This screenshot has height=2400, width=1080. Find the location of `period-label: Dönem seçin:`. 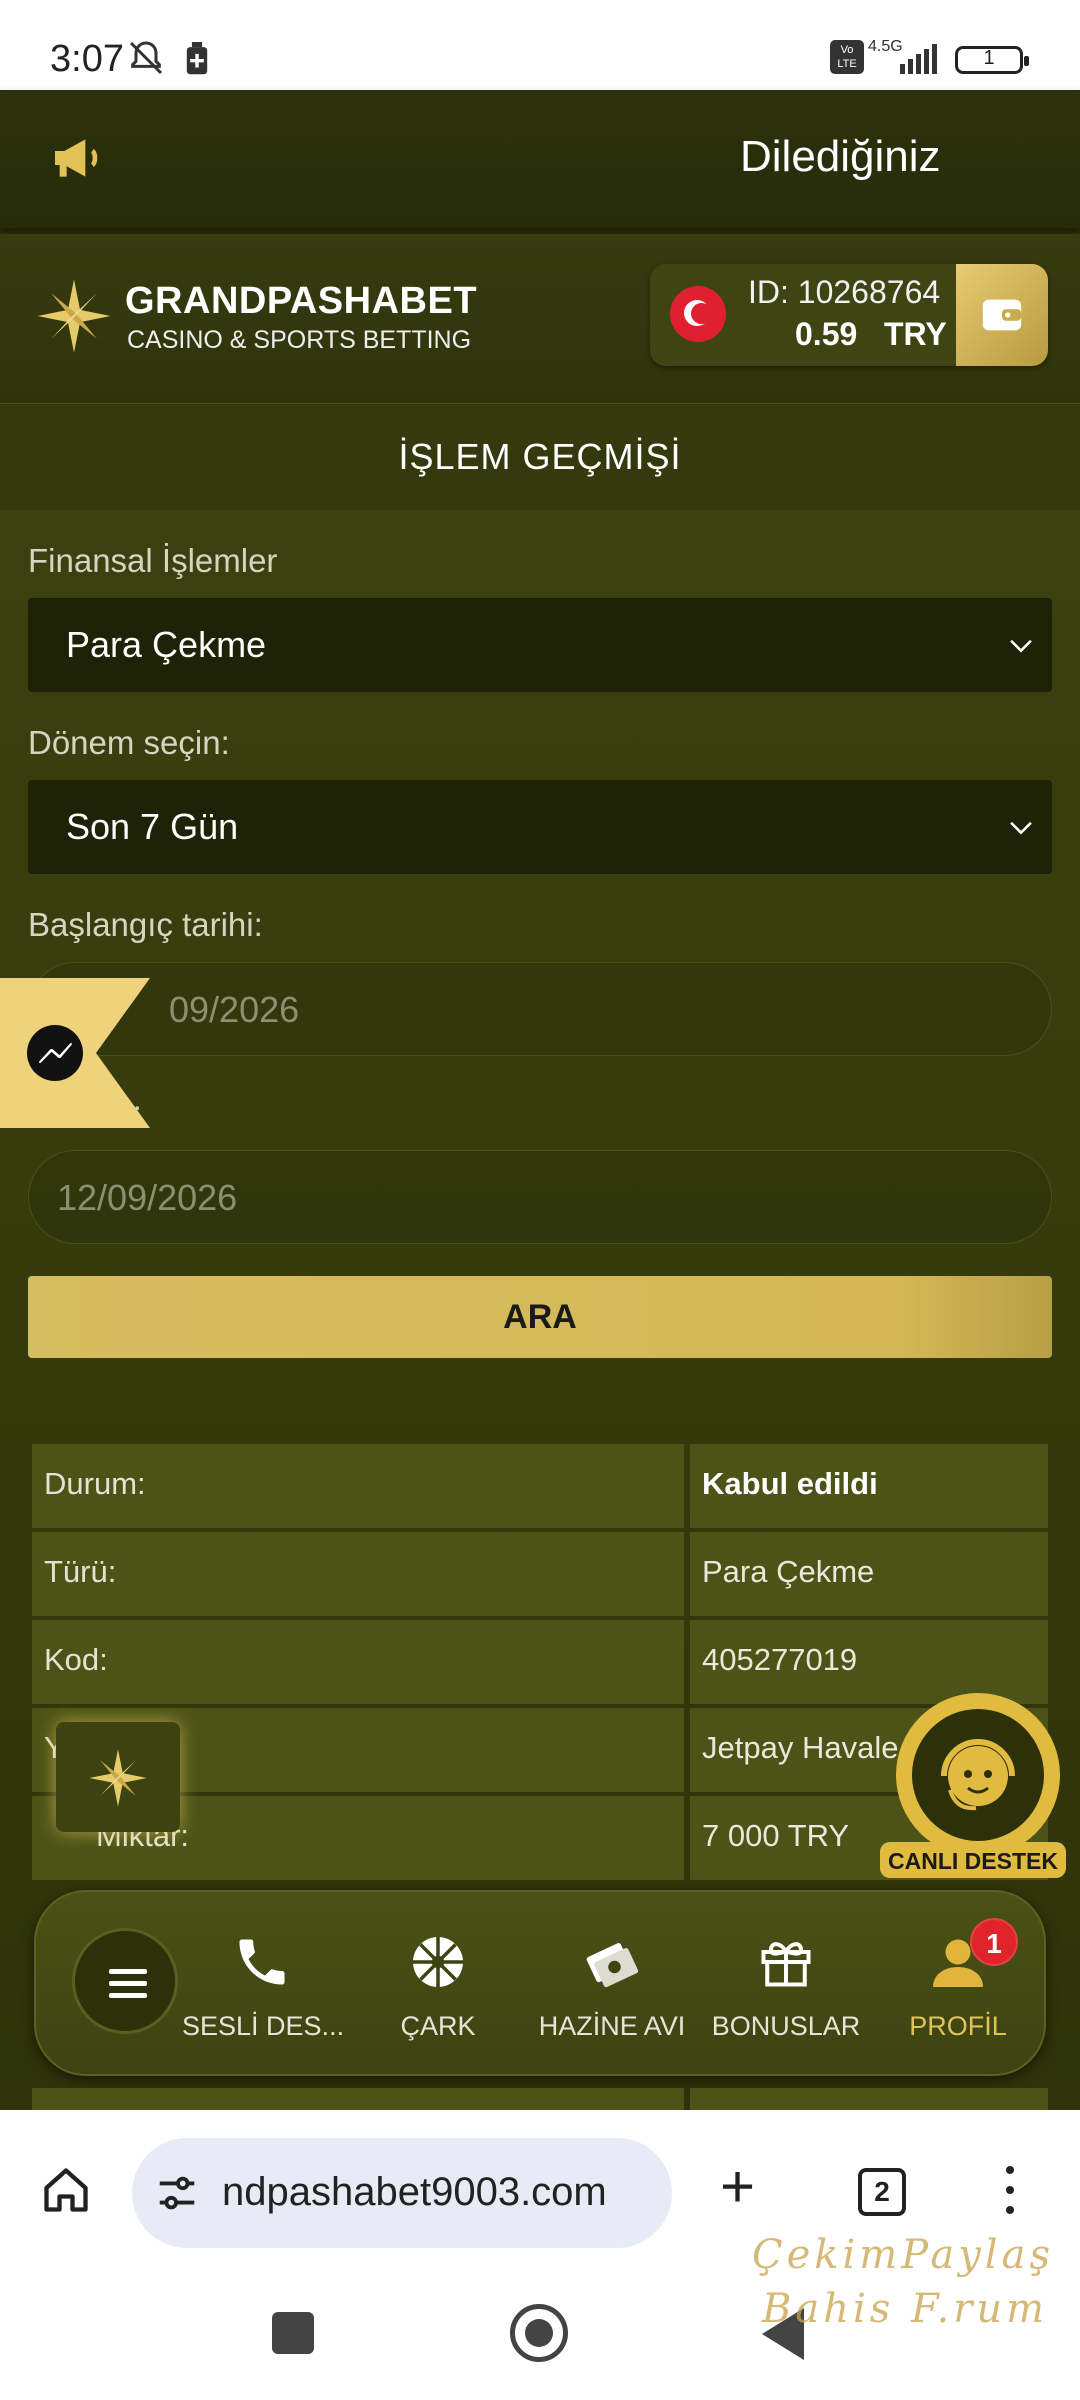

period-label: Dönem seçin: is located at coordinates (129, 742).